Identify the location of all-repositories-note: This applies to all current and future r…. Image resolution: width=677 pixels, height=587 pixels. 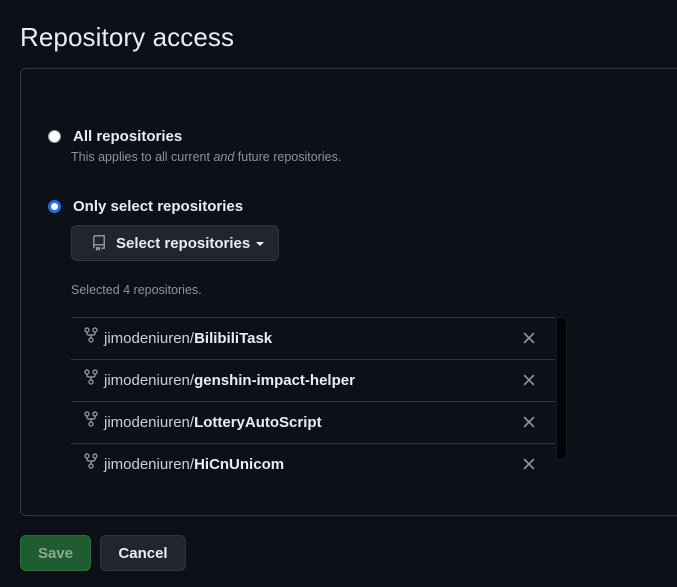
(206, 157).